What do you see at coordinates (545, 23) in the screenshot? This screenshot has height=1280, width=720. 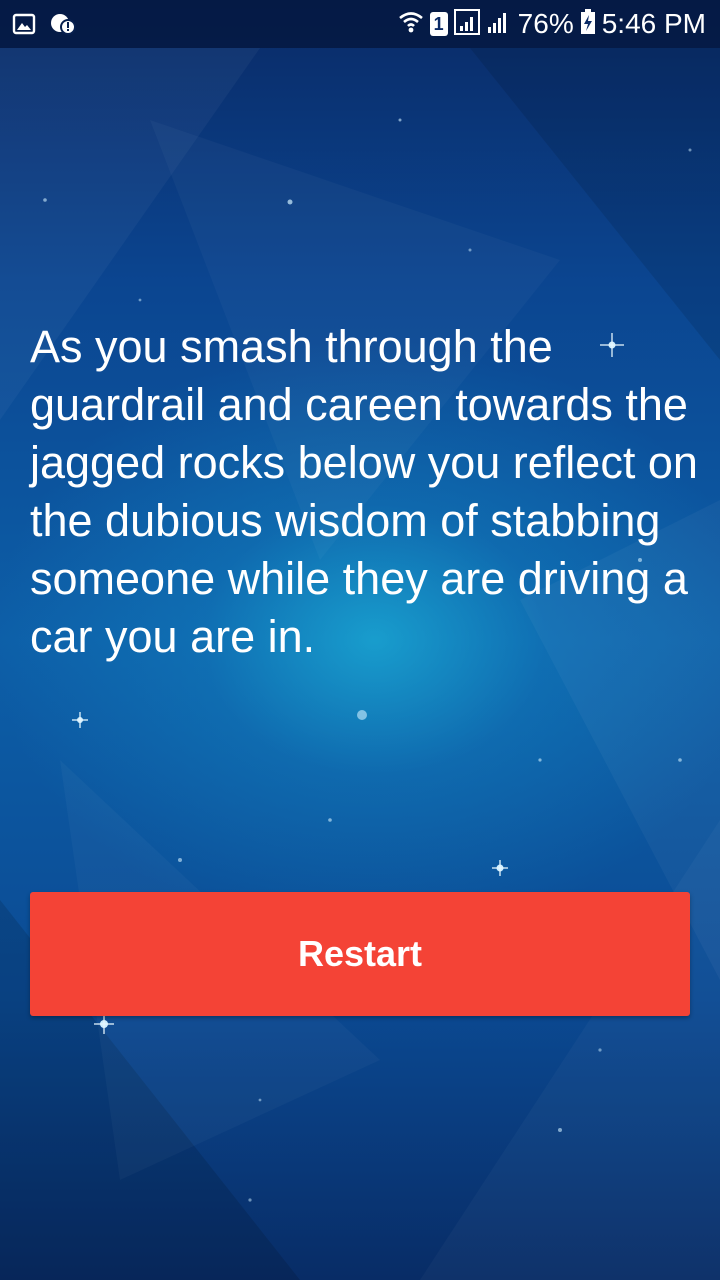 I see `battery-percentage: 76%` at bounding box center [545, 23].